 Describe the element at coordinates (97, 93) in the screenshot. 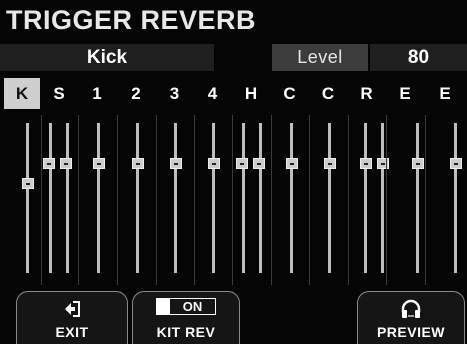

I see `pad-tab: 1` at that location.